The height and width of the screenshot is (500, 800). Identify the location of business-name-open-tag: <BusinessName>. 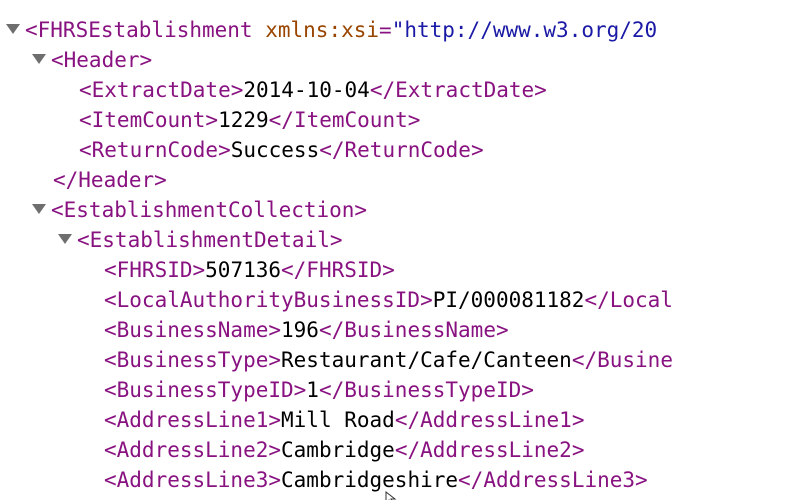
(193, 330).